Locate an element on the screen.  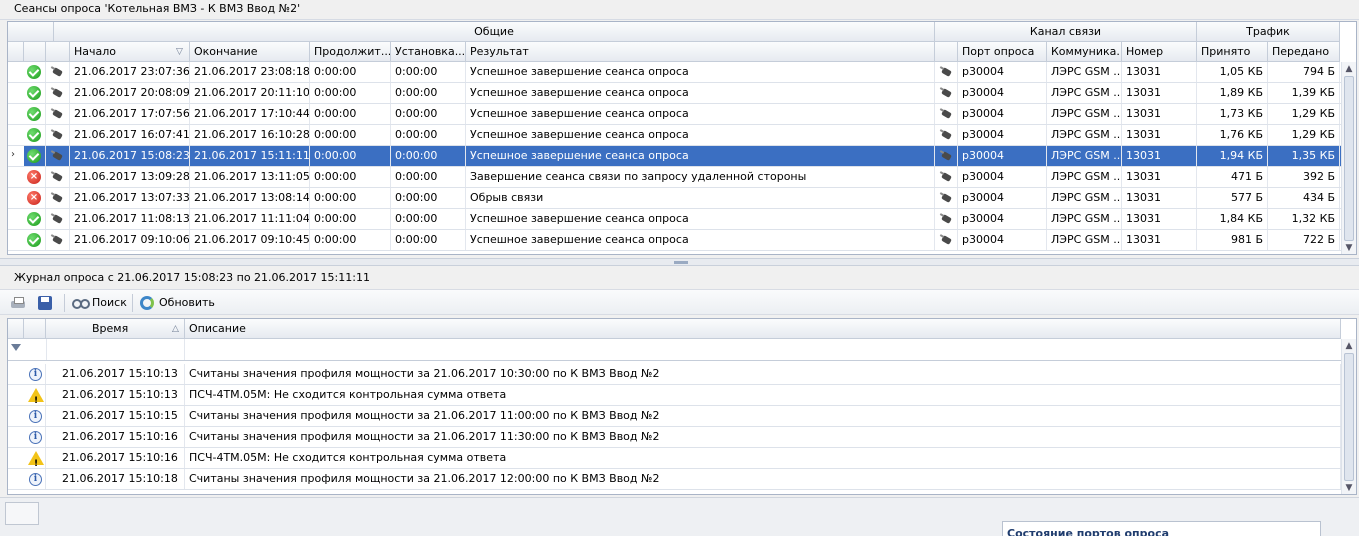
col-start: Начало ▽ is located at coordinates (130, 52).